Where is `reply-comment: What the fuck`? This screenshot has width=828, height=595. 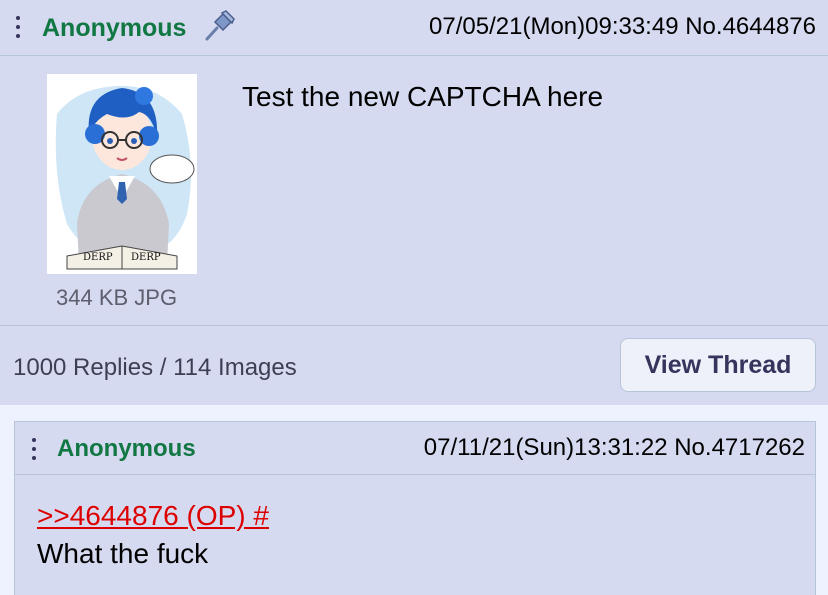
reply-comment: What the fuck is located at coordinates (123, 553).